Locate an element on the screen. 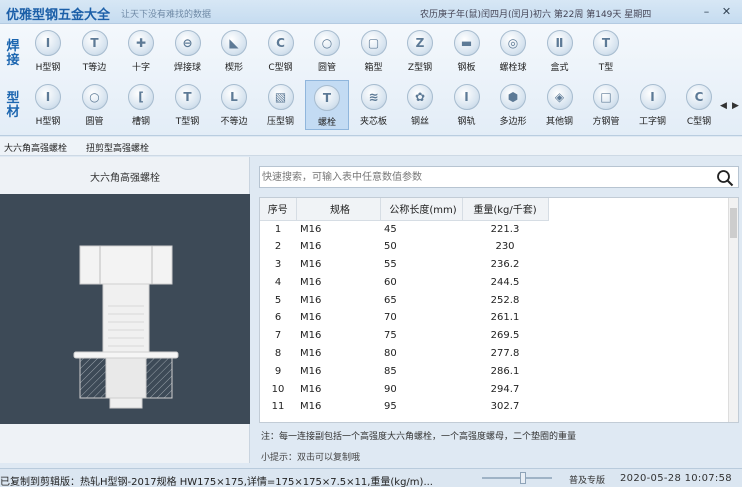 The width and height of the screenshot is (742, 487). cell-length: 70 is located at coordinates (421, 318).